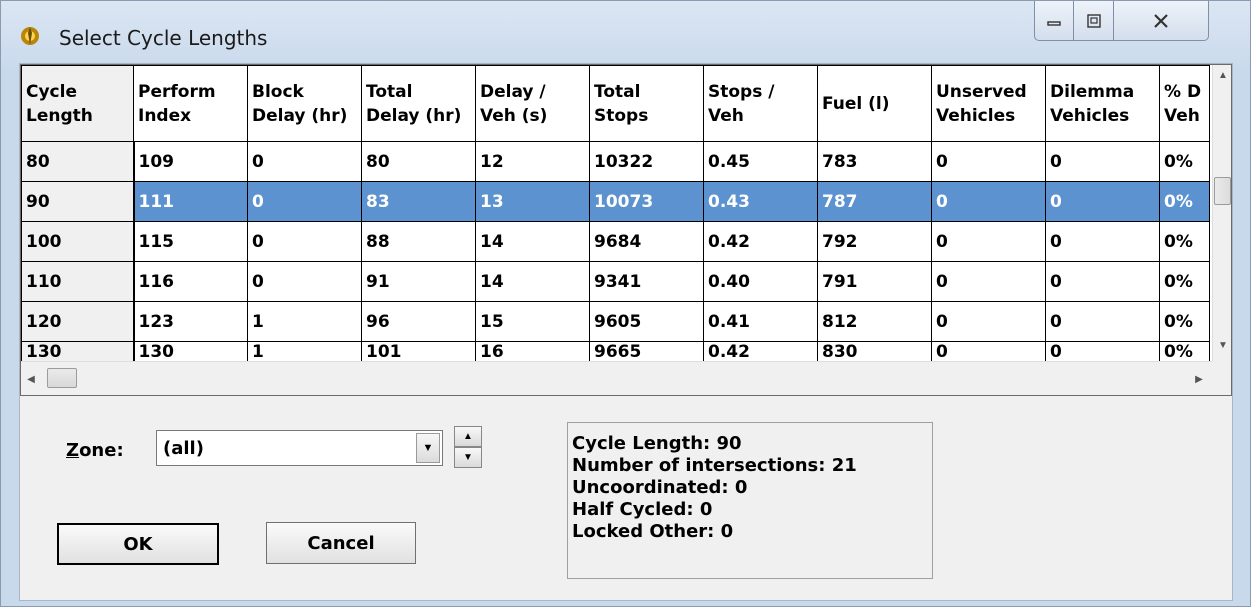 The width and height of the screenshot is (1251, 607). Describe the element at coordinates (418, 321) in the screenshot. I see `table-cell: 96` at that location.